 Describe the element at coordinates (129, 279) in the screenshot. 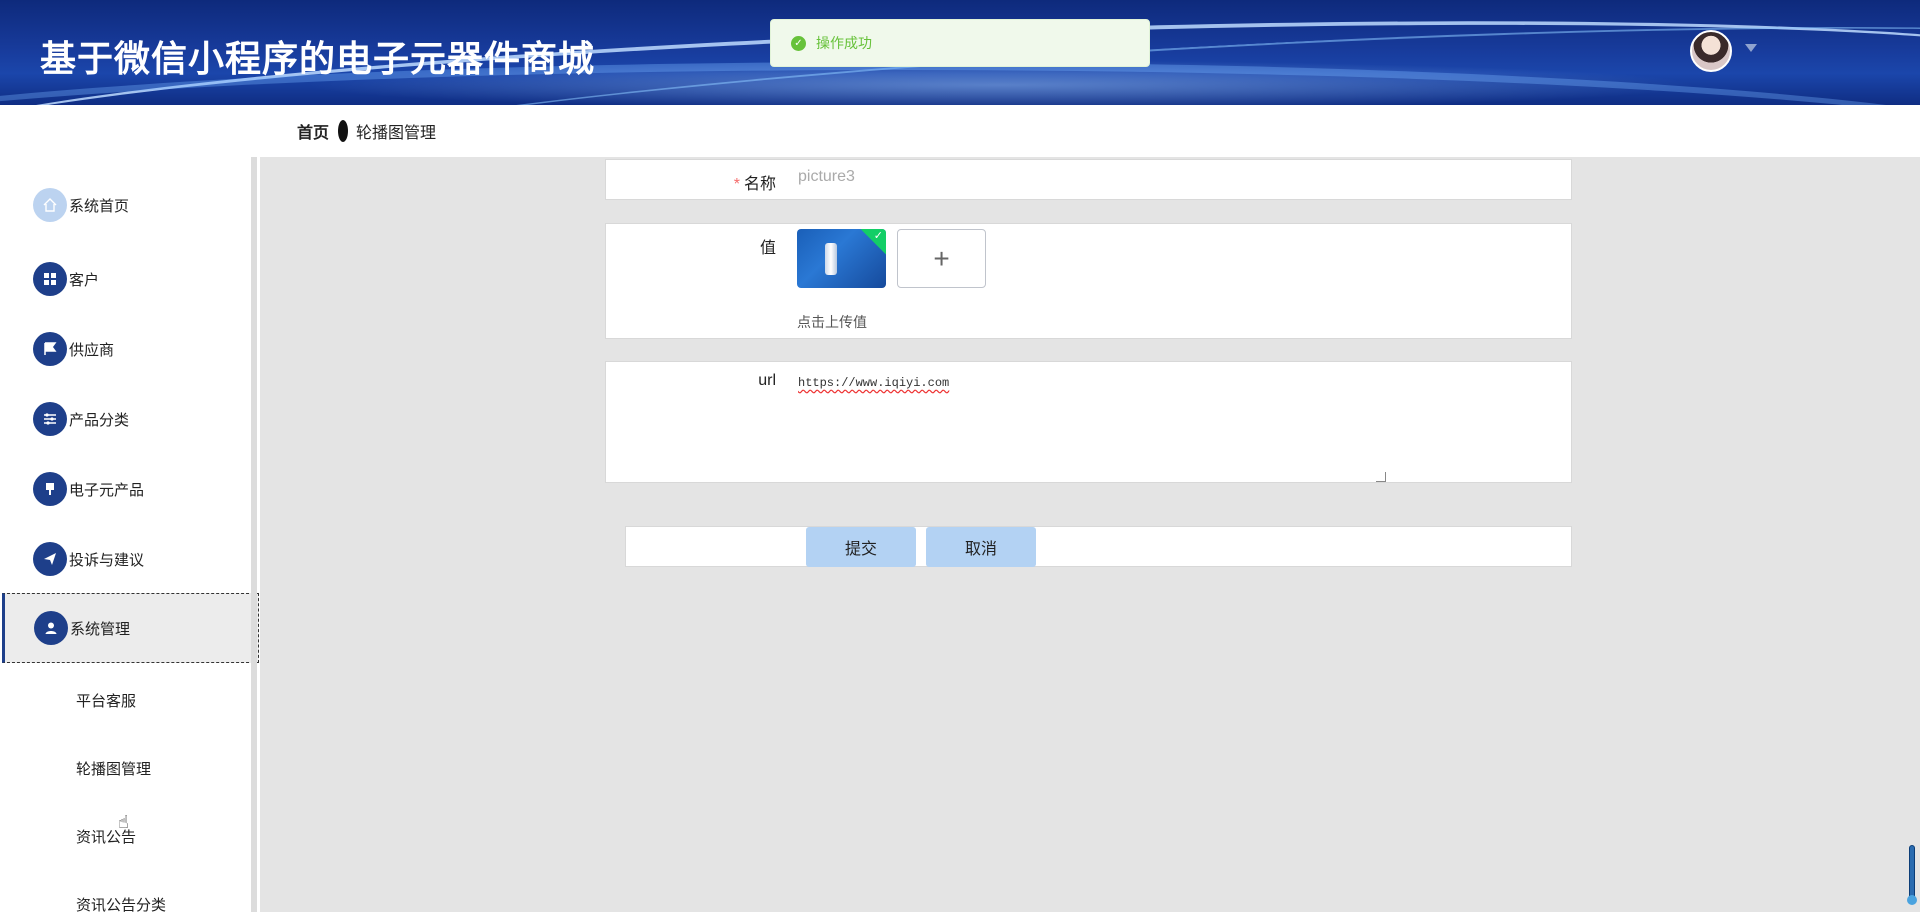

I see `sidebar-item-customer: 客户` at that location.